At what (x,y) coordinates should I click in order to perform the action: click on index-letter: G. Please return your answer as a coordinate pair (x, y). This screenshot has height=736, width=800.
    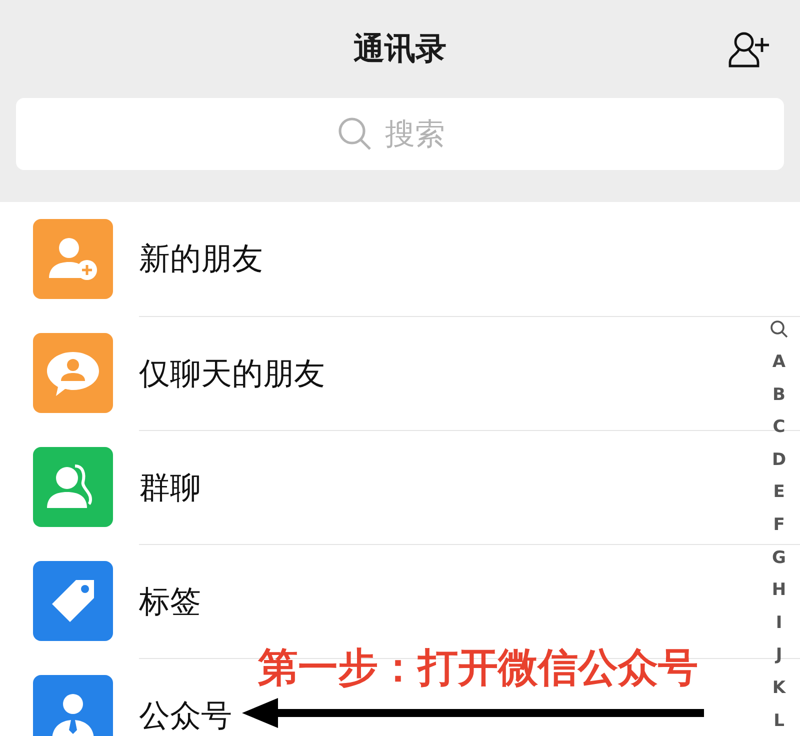
    Looking at the image, I should click on (779, 558).